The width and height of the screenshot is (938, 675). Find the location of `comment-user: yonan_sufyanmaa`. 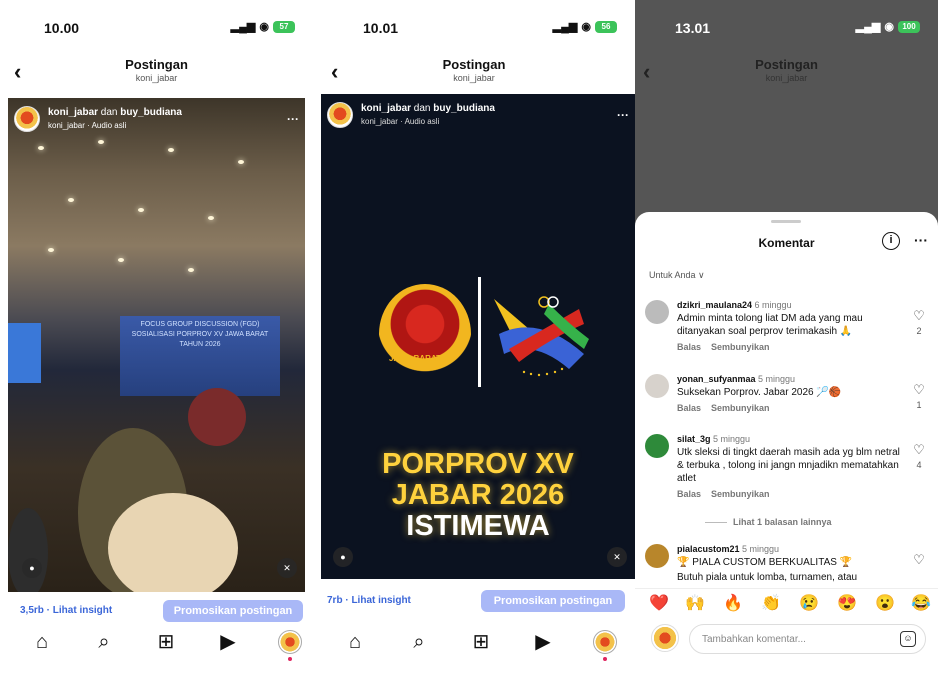

comment-user: yonan_sufyanmaa is located at coordinates (716, 379).